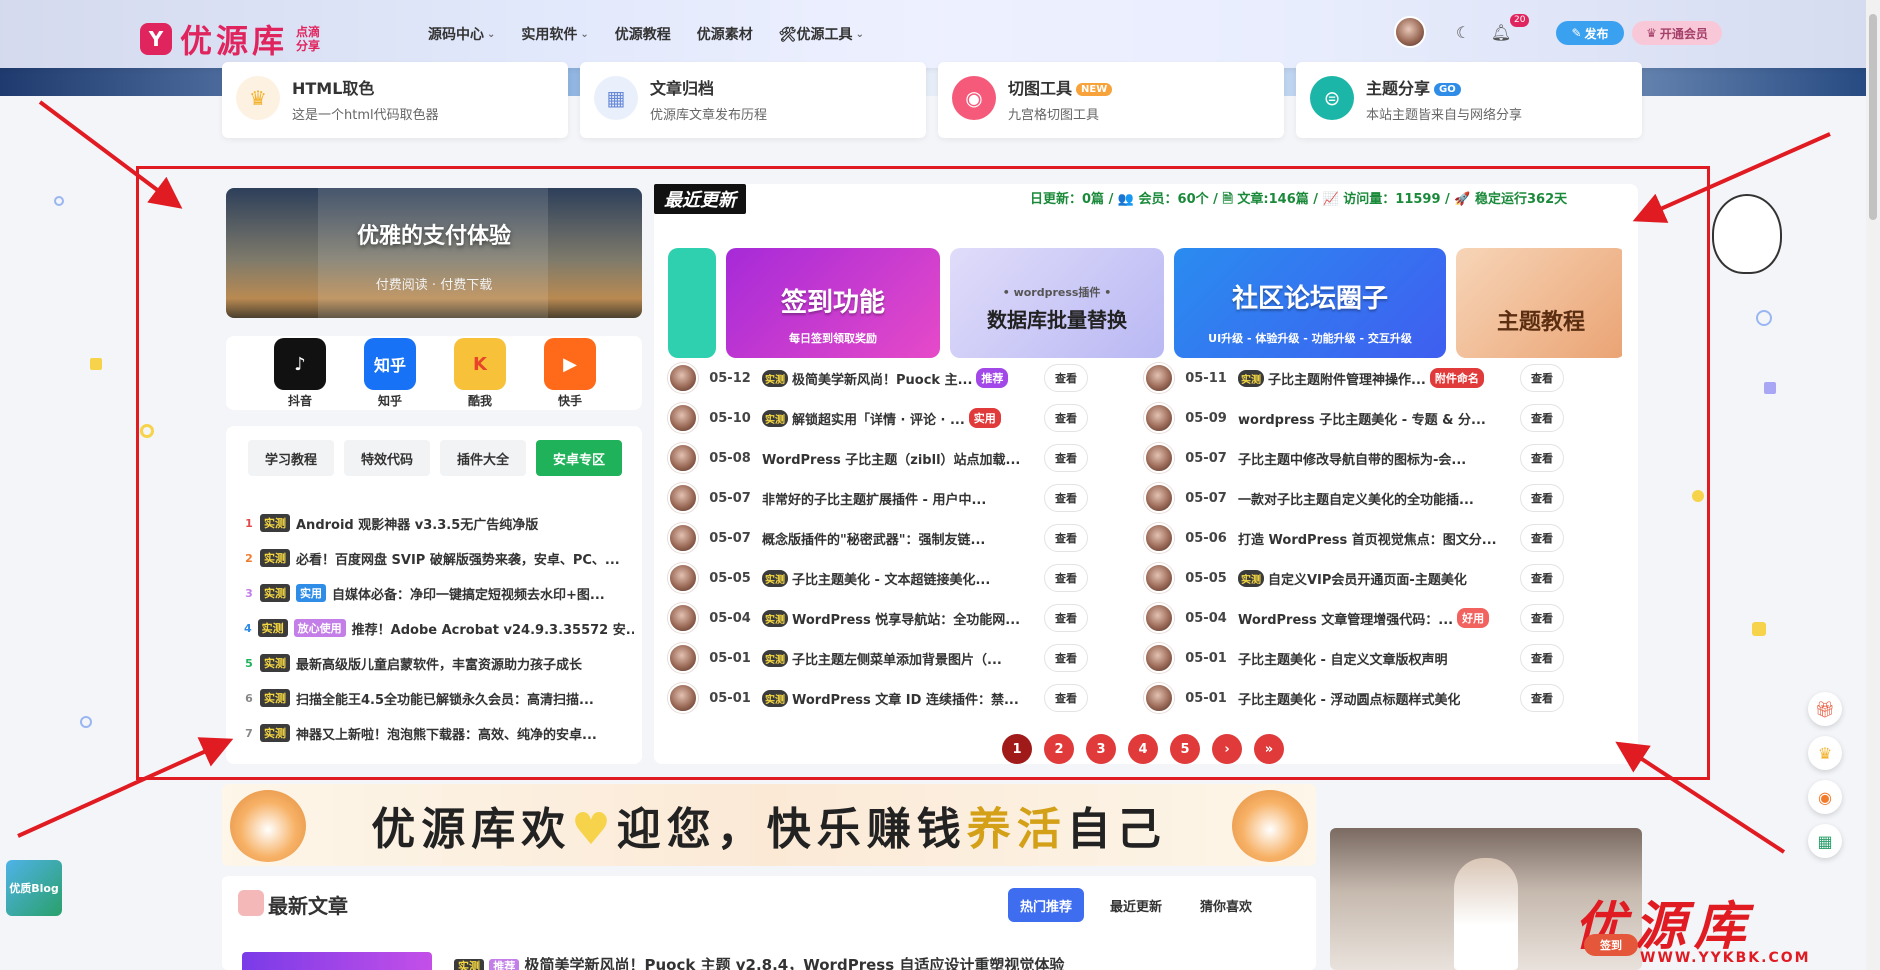  What do you see at coordinates (1057, 303) in the screenshot?
I see `carousel-slide: • wordpress插件 • 数据库批量替换` at bounding box center [1057, 303].